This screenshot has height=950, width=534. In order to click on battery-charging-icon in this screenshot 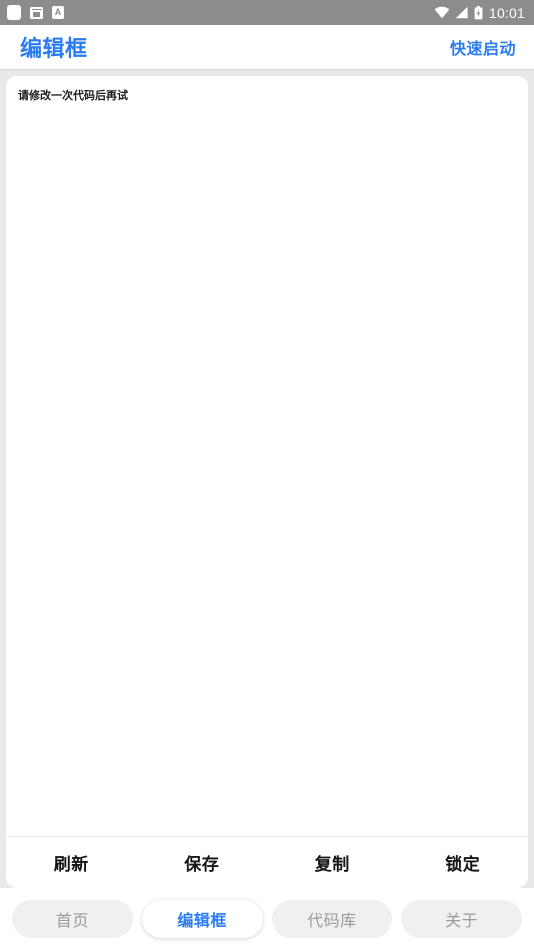, I will do `click(478, 12)`.